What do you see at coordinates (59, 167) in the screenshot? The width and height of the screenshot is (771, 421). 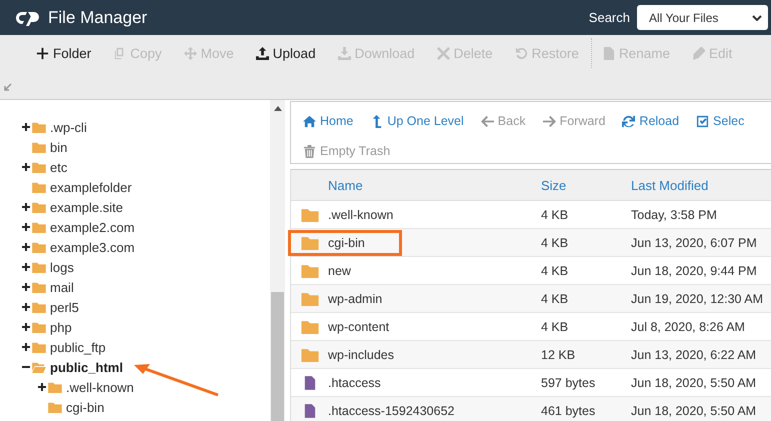 I see `folder-tree-item: etc` at bounding box center [59, 167].